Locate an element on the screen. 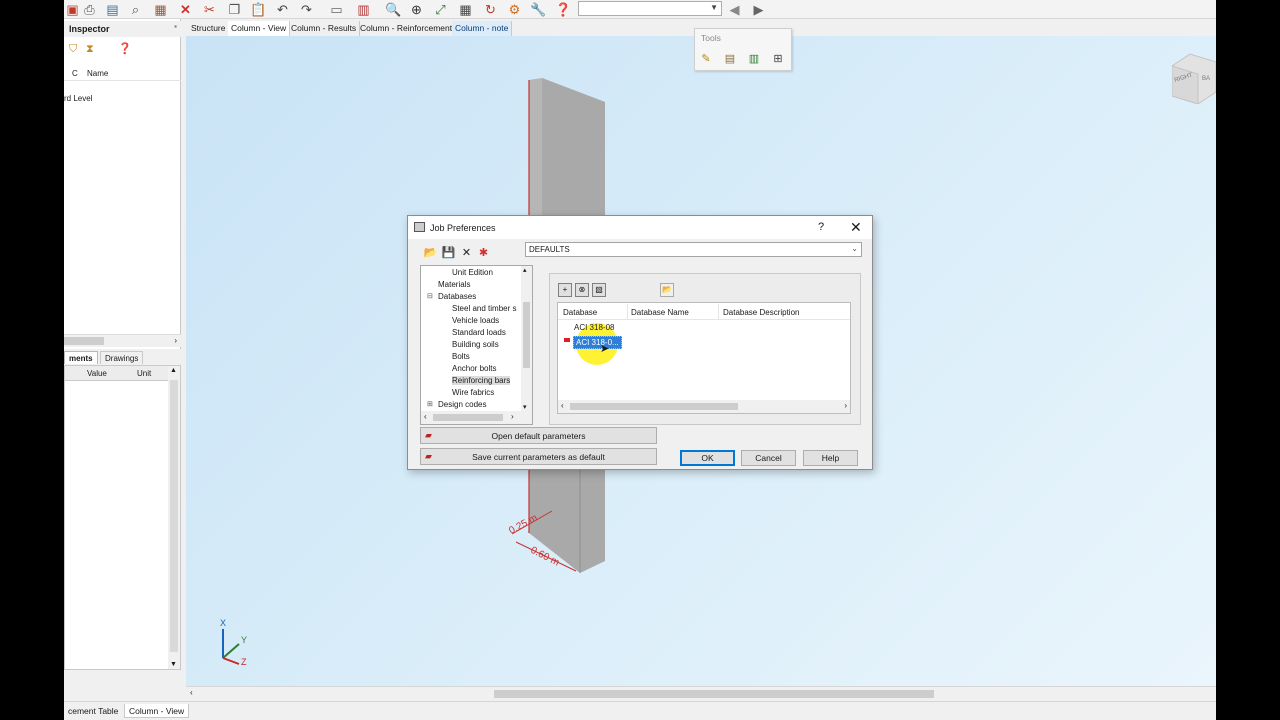 This screenshot has width=1280, height=720. tree-item-materials: Materials is located at coordinates (454, 284).